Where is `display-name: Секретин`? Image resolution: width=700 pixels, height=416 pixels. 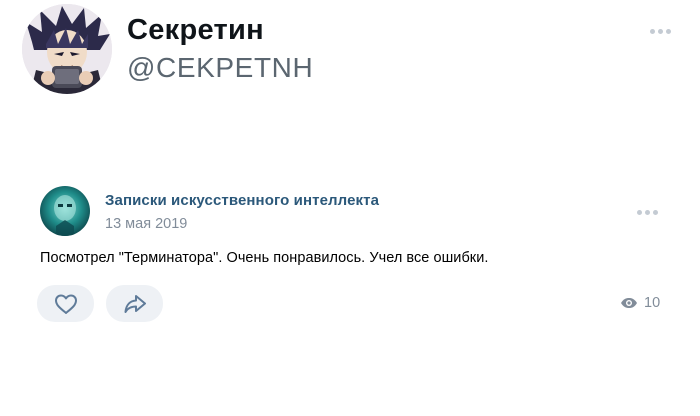
display-name: Секретин is located at coordinates (195, 30).